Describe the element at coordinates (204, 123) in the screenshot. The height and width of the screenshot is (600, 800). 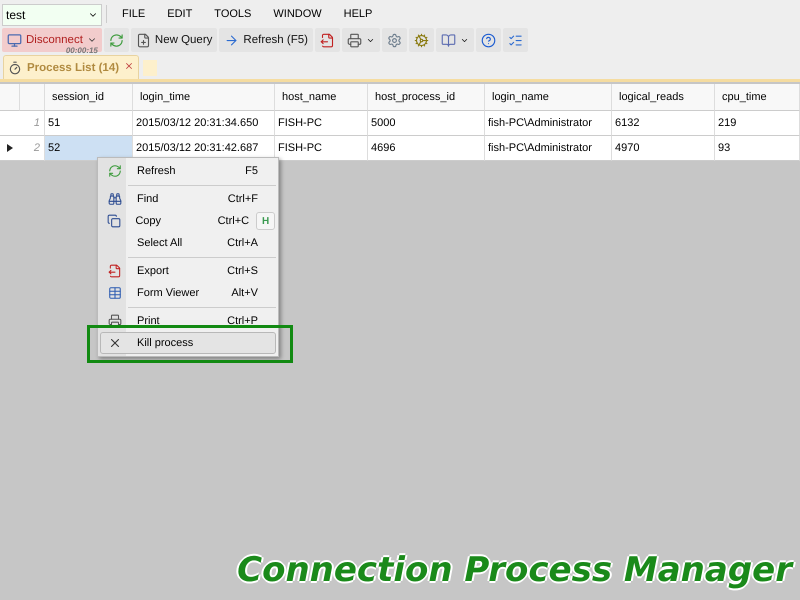
I see `table-cell: 2015/03/12 20:31:34.650` at that location.